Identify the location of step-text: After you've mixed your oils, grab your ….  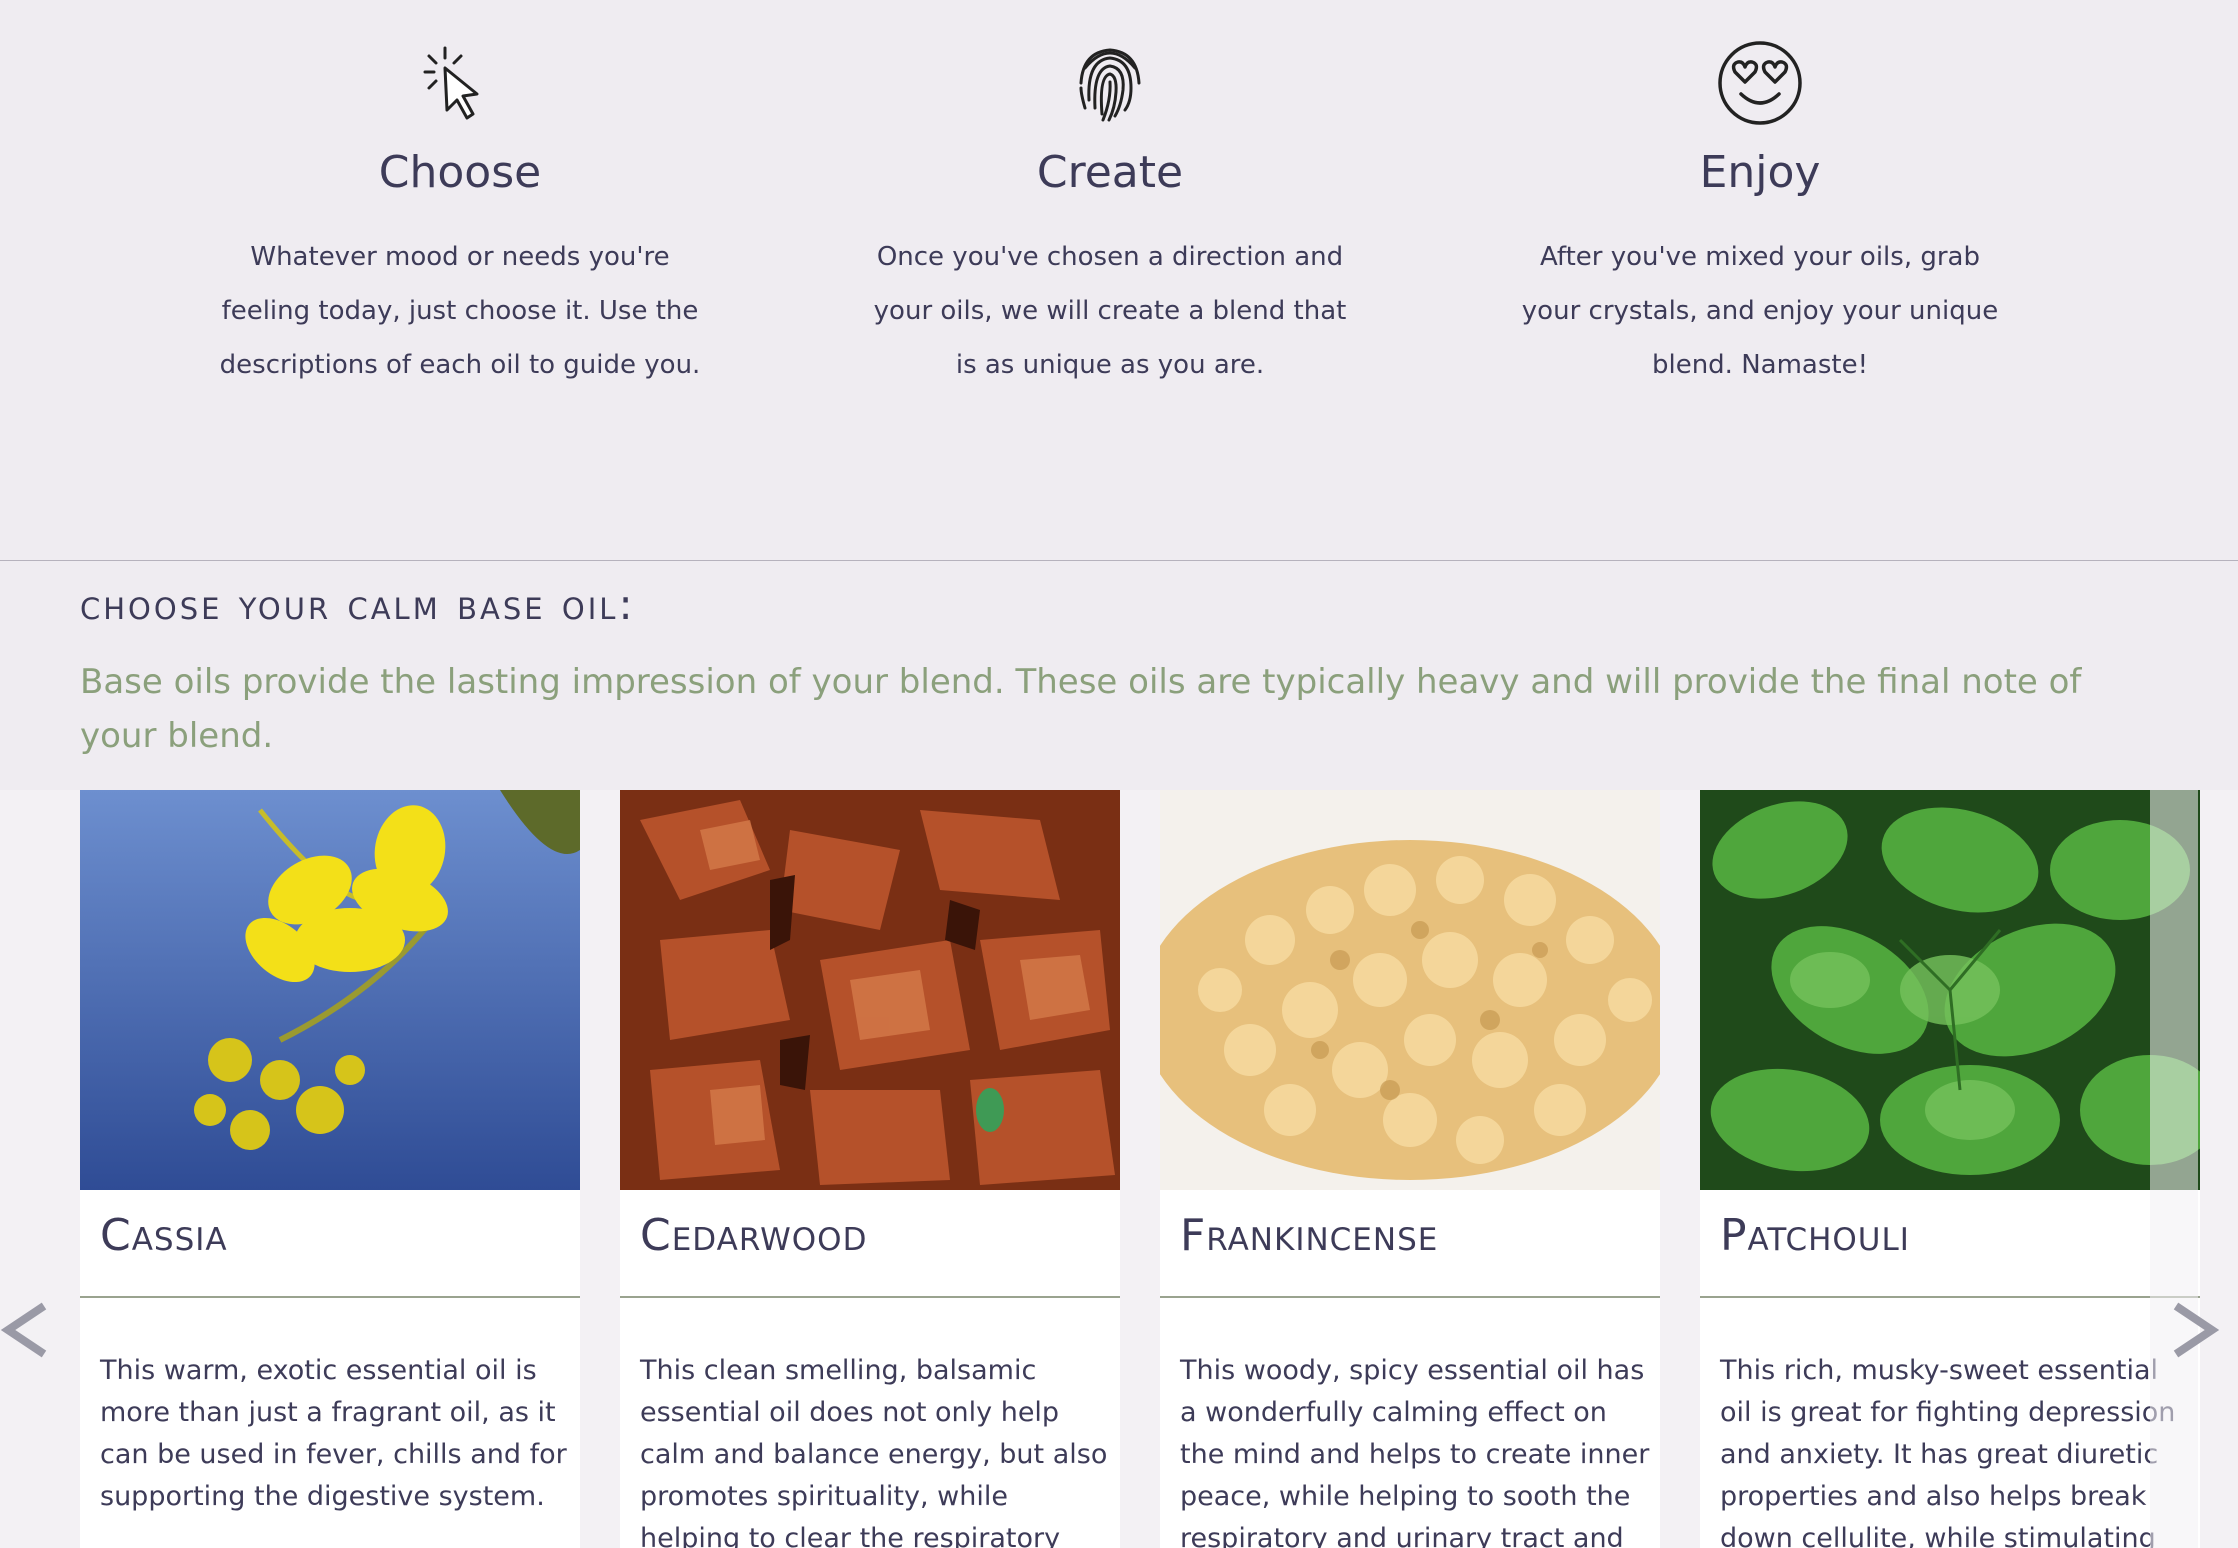
(1760, 311).